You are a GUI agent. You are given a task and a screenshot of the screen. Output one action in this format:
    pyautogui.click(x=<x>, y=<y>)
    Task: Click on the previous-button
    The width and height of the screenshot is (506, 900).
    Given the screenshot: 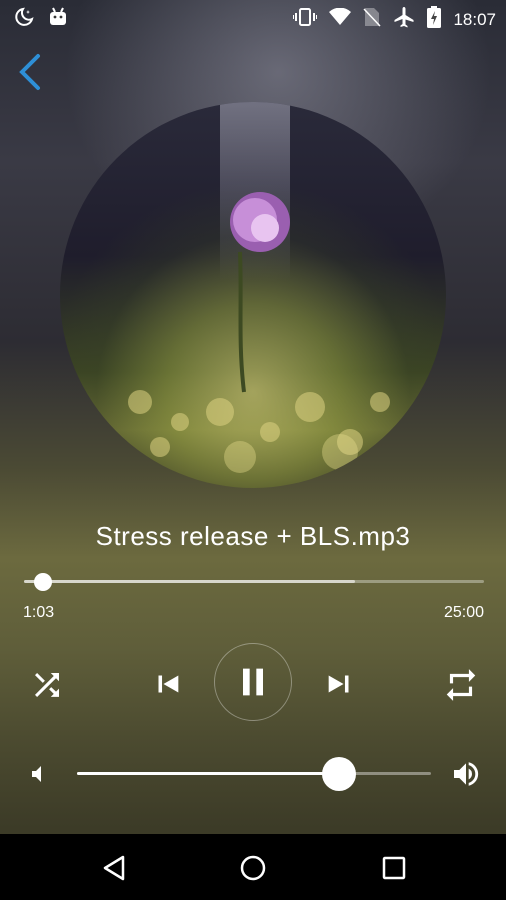 What is the action you would take?
    pyautogui.click(x=167, y=684)
    